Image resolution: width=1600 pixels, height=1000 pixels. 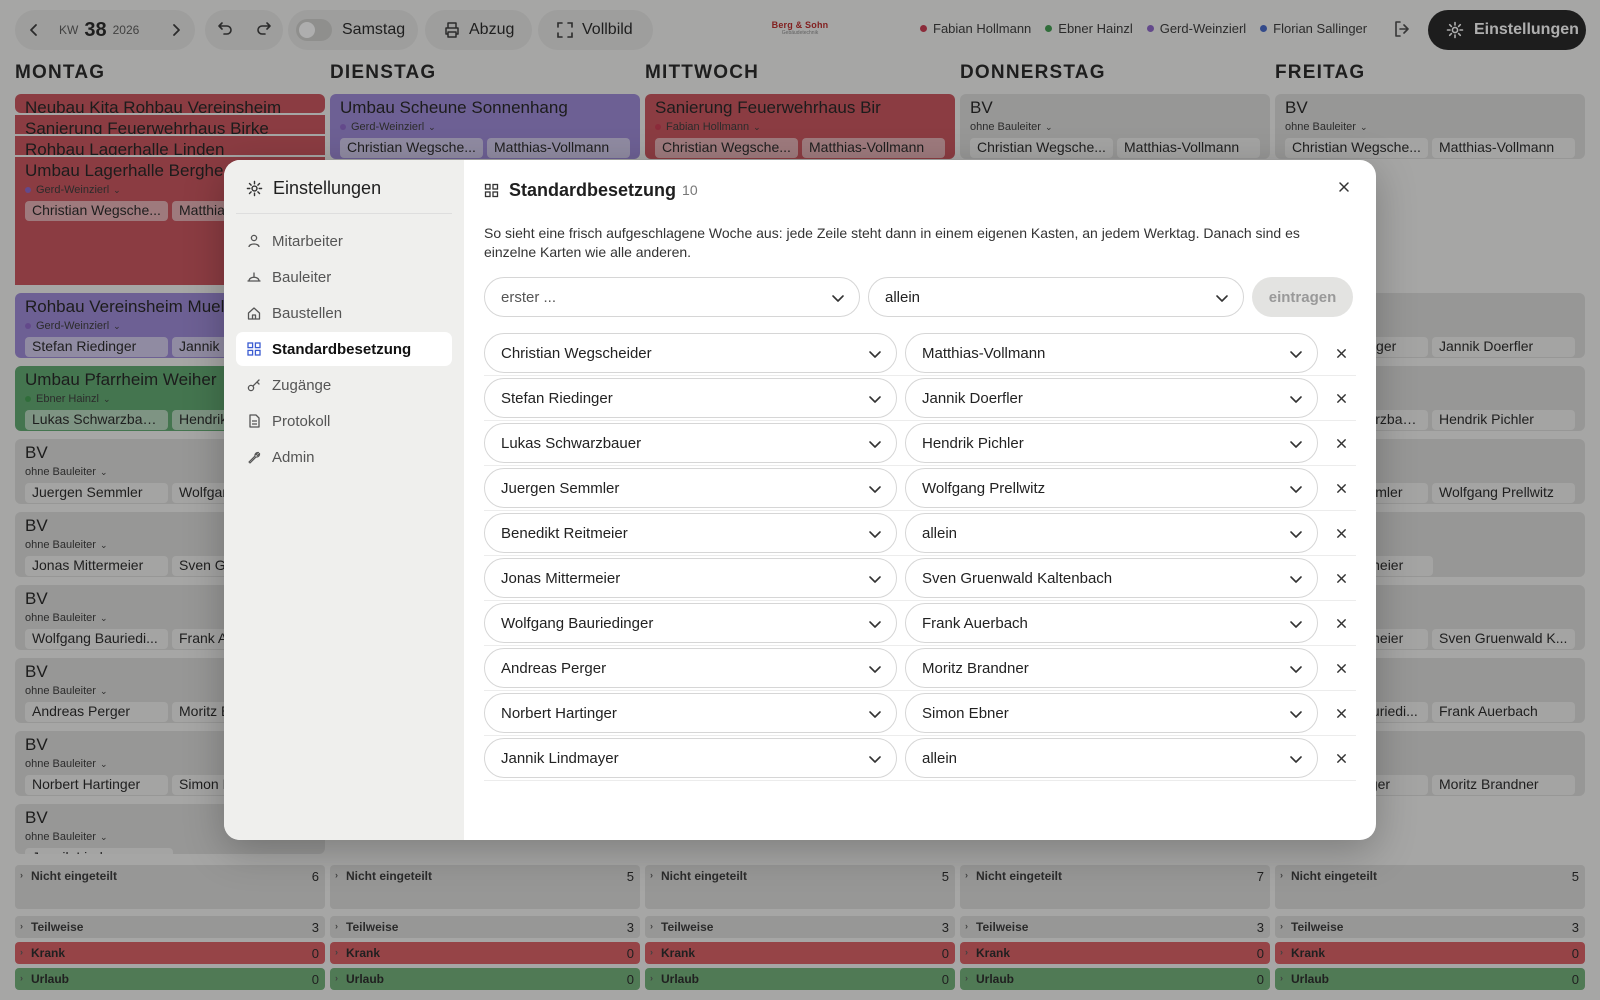 What do you see at coordinates (975, 623) in the screenshot?
I see `second-worker-value: Frank Auerbach` at bounding box center [975, 623].